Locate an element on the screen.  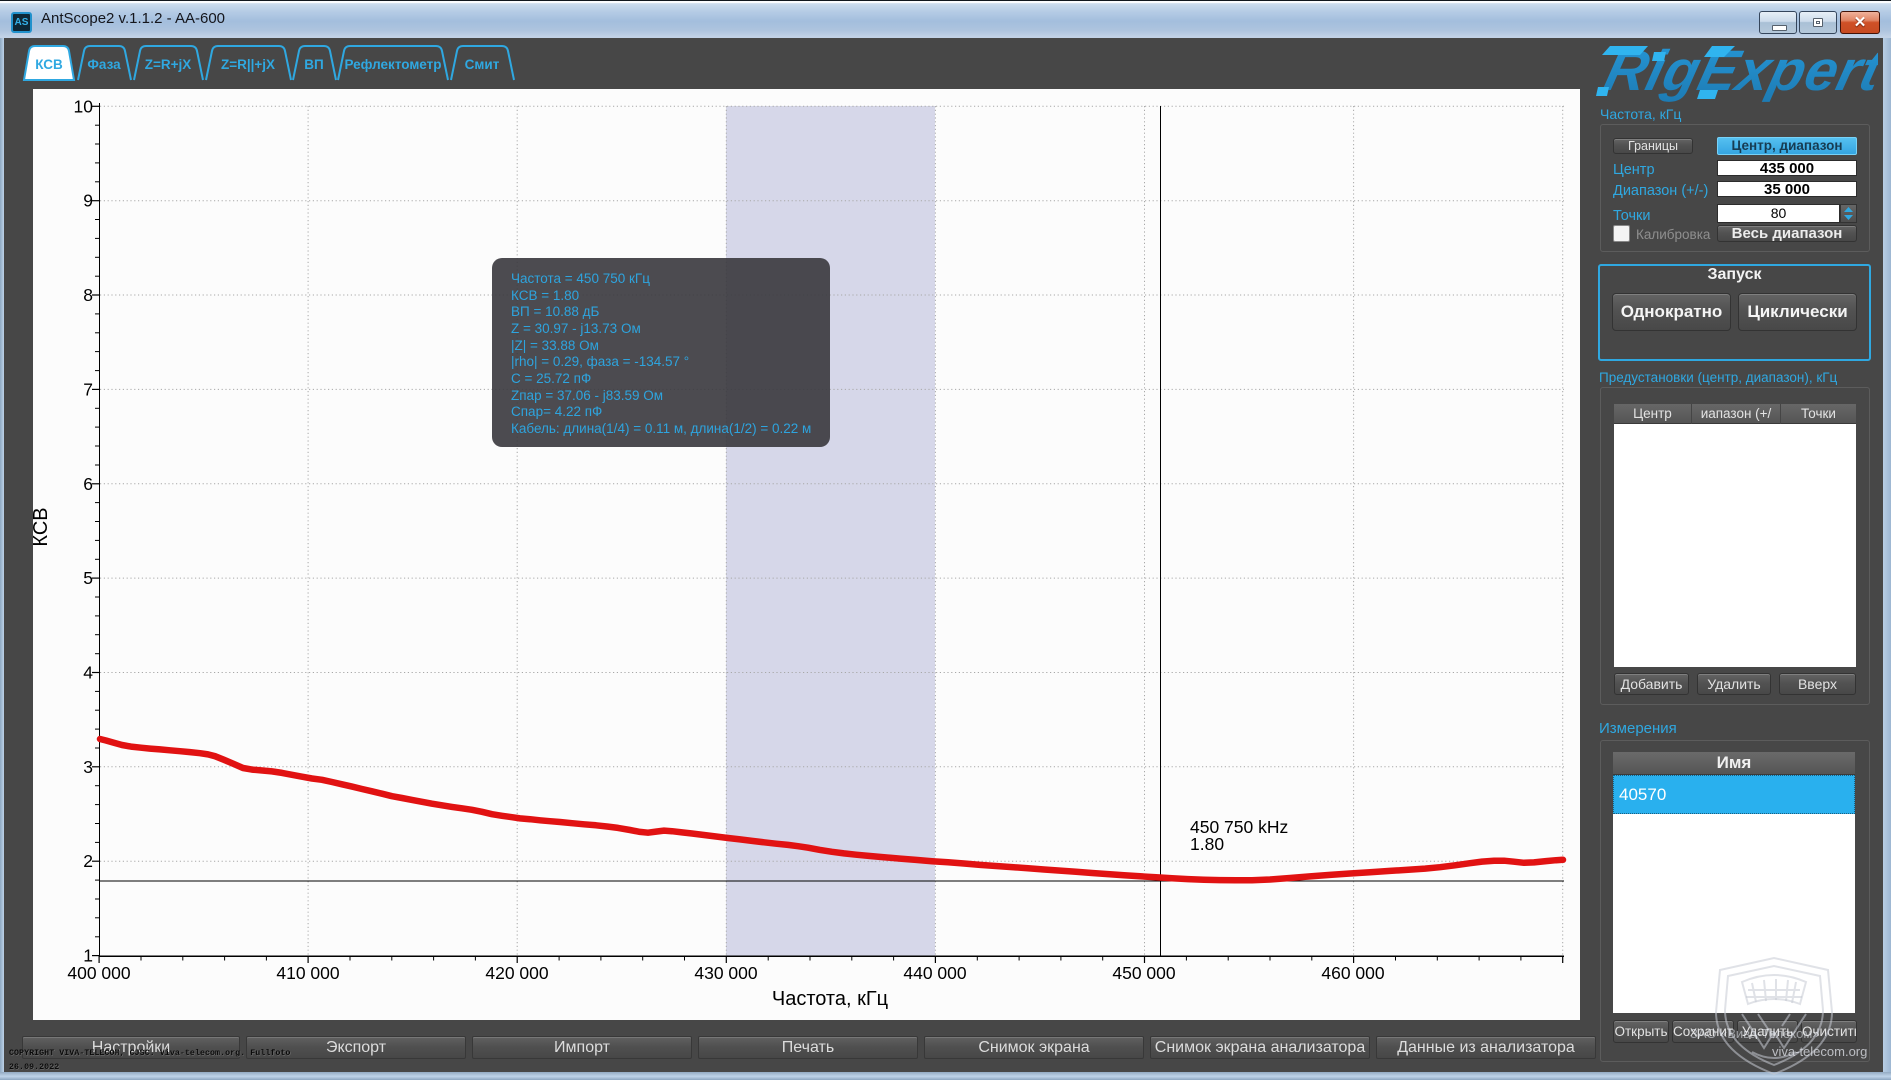
svg-text: 3 is located at coordinates (88, 767).